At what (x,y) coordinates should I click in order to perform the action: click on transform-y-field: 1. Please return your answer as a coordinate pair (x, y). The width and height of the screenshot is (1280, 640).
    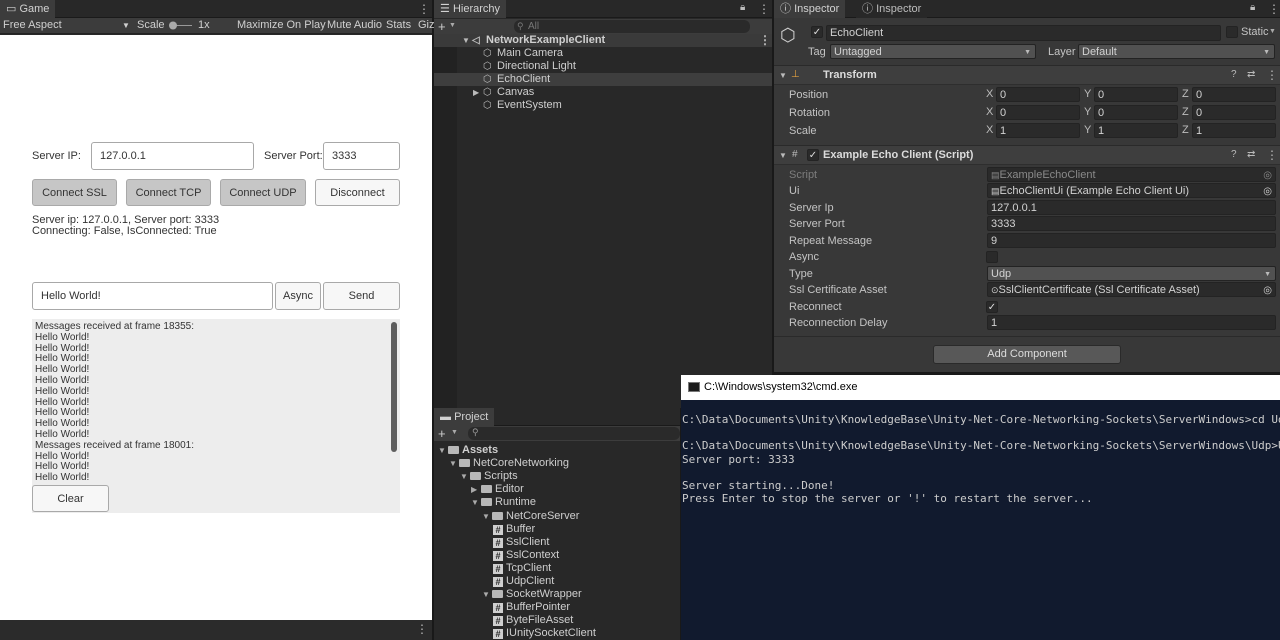
    Looking at the image, I should click on (1136, 130).